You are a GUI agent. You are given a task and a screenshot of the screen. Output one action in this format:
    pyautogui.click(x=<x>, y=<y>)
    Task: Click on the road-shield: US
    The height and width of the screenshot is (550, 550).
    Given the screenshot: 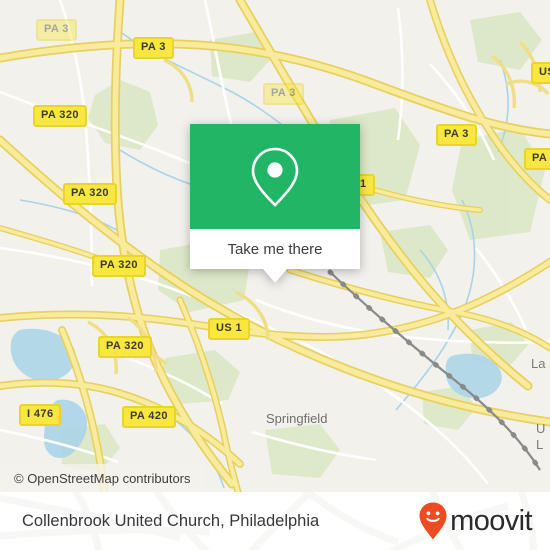 What is the action you would take?
    pyautogui.click(x=540, y=73)
    